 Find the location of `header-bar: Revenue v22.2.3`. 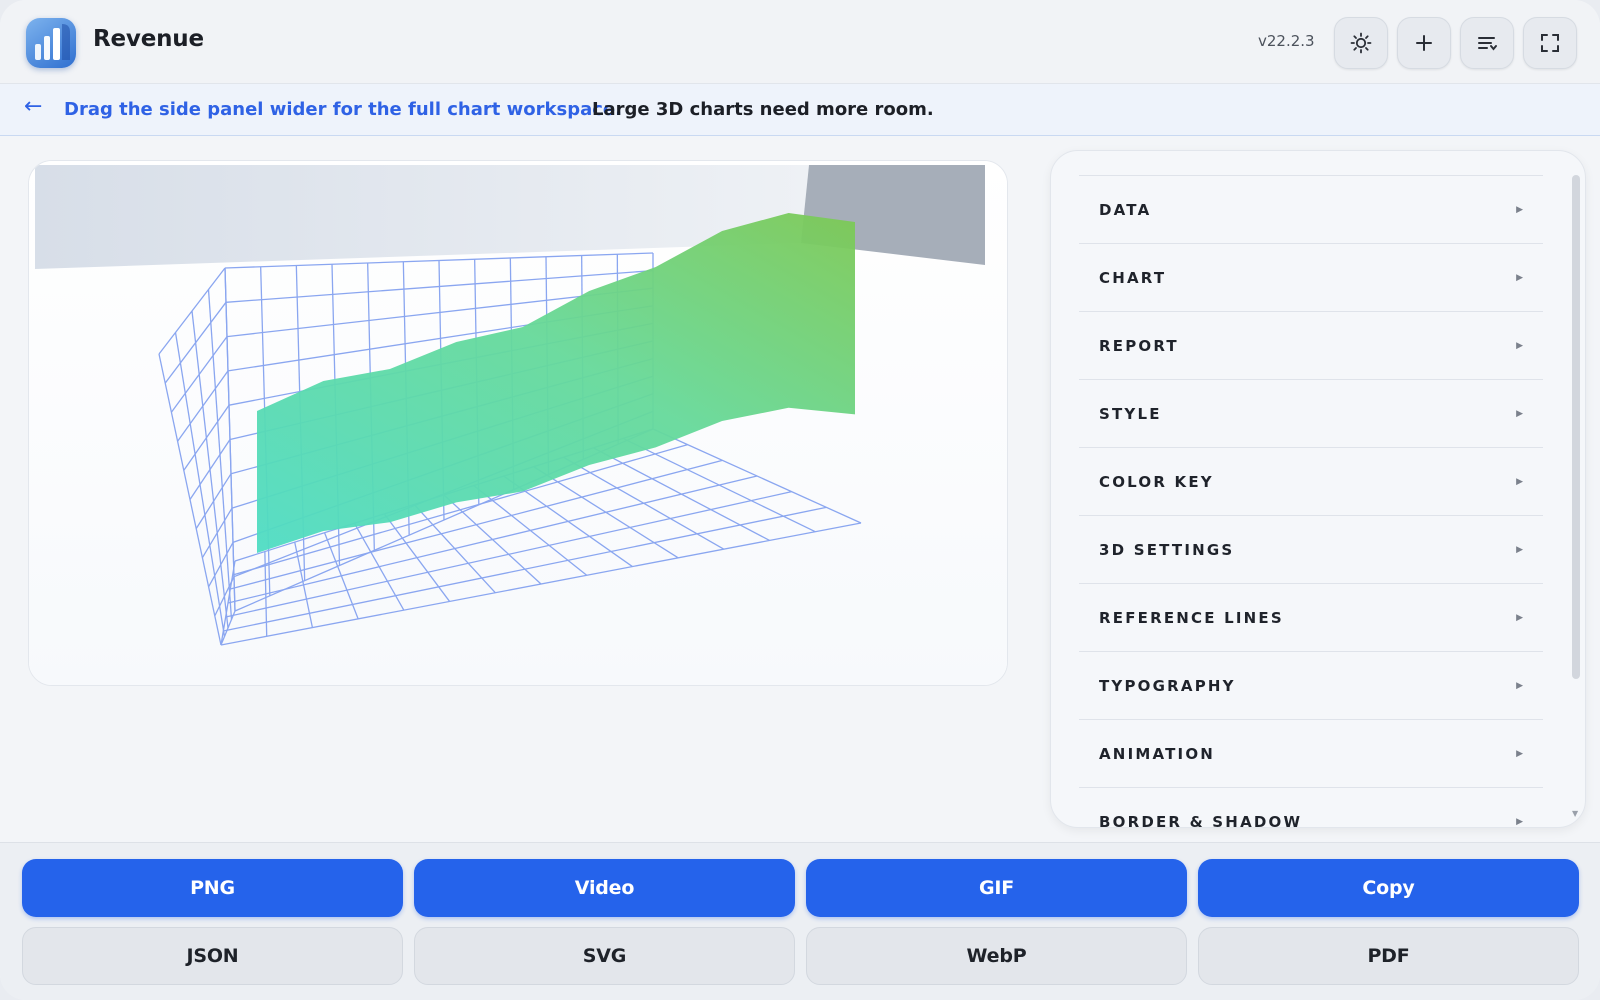

header-bar: Revenue v22.2.3 is located at coordinates (800, 42).